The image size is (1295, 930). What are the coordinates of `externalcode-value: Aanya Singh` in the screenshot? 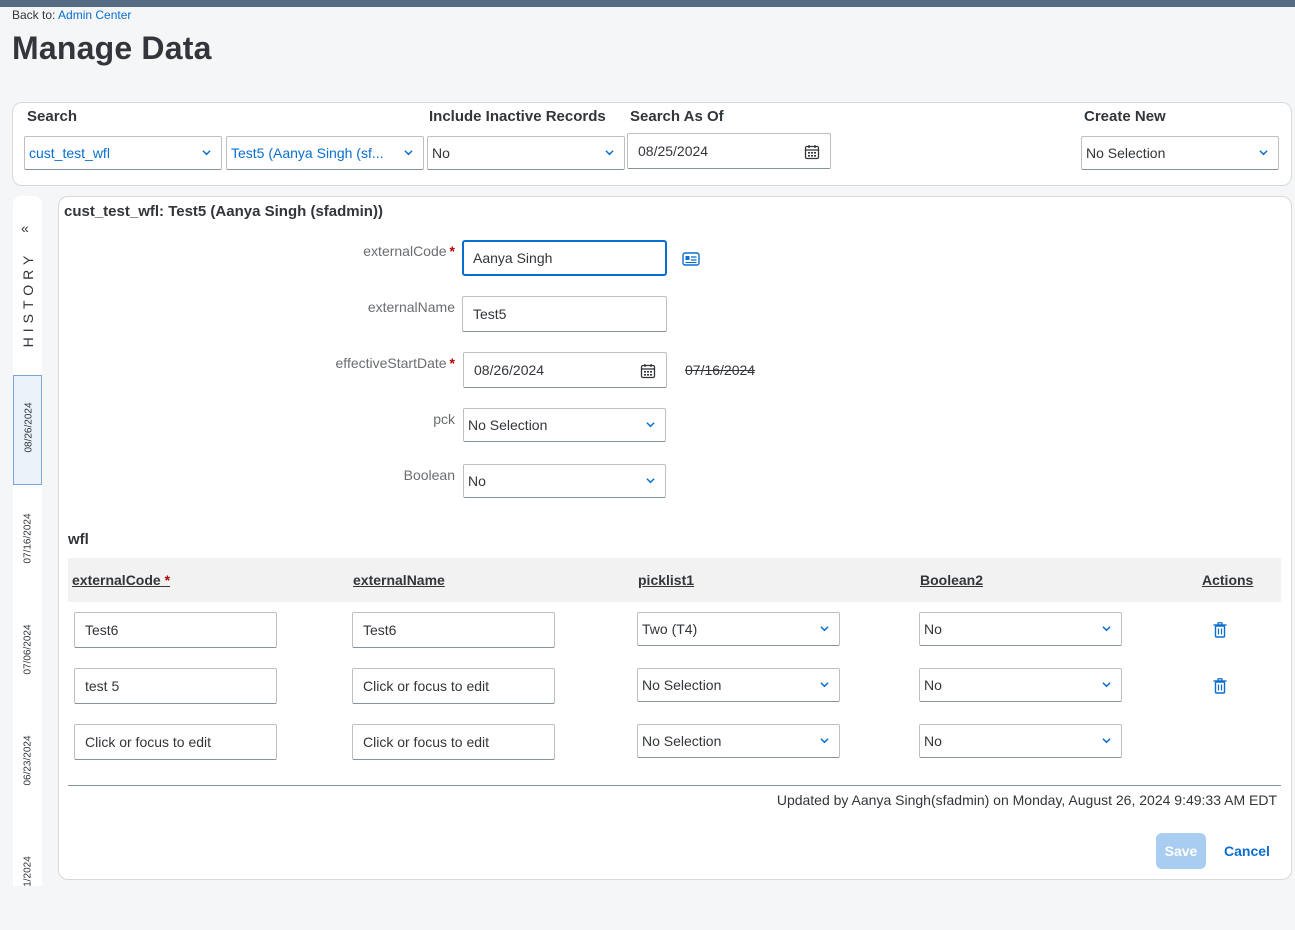 It's located at (513, 258).